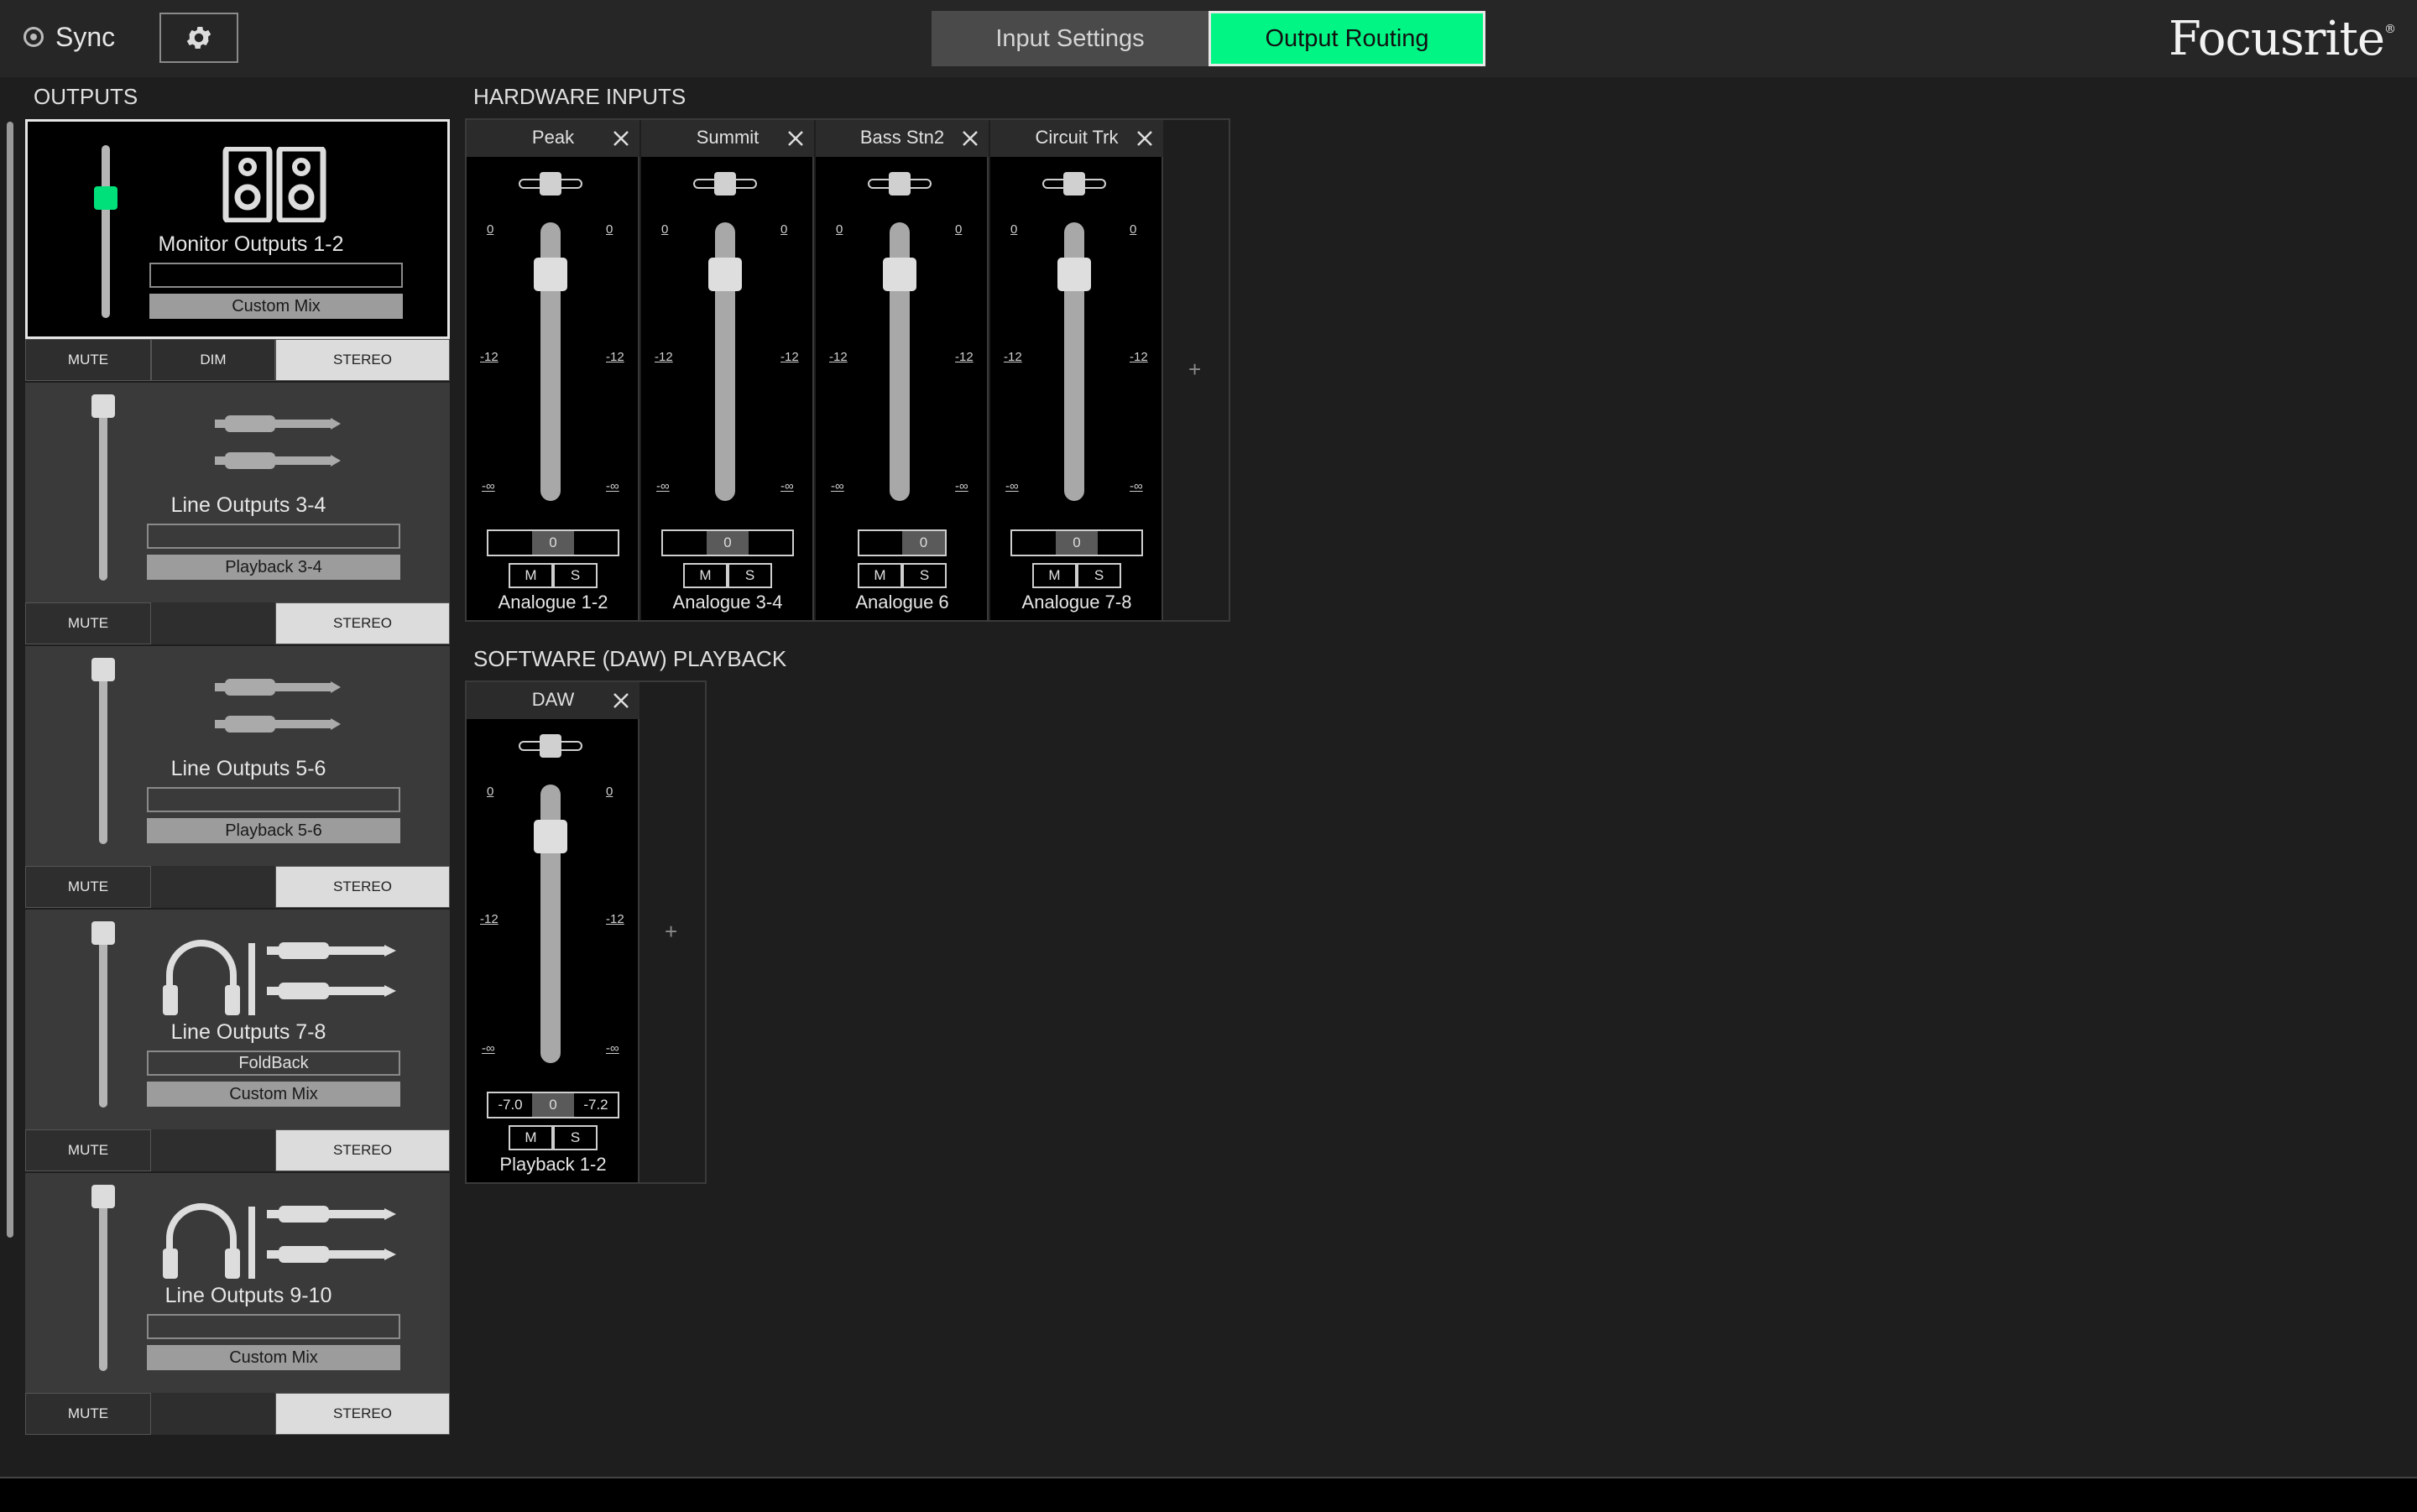 The width and height of the screenshot is (2417, 1512). What do you see at coordinates (671, 932) in the screenshot?
I see `add-playback-button: +` at bounding box center [671, 932].